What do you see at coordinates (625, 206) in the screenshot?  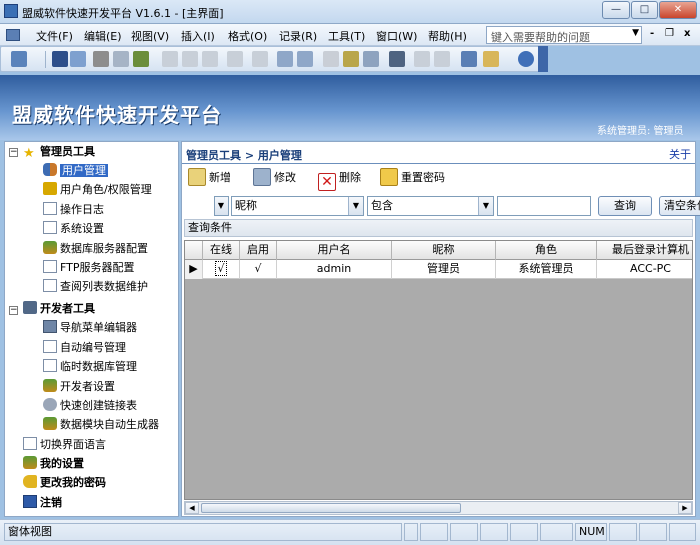 I see `query-button: 查询` at bounding box center [625, 206].